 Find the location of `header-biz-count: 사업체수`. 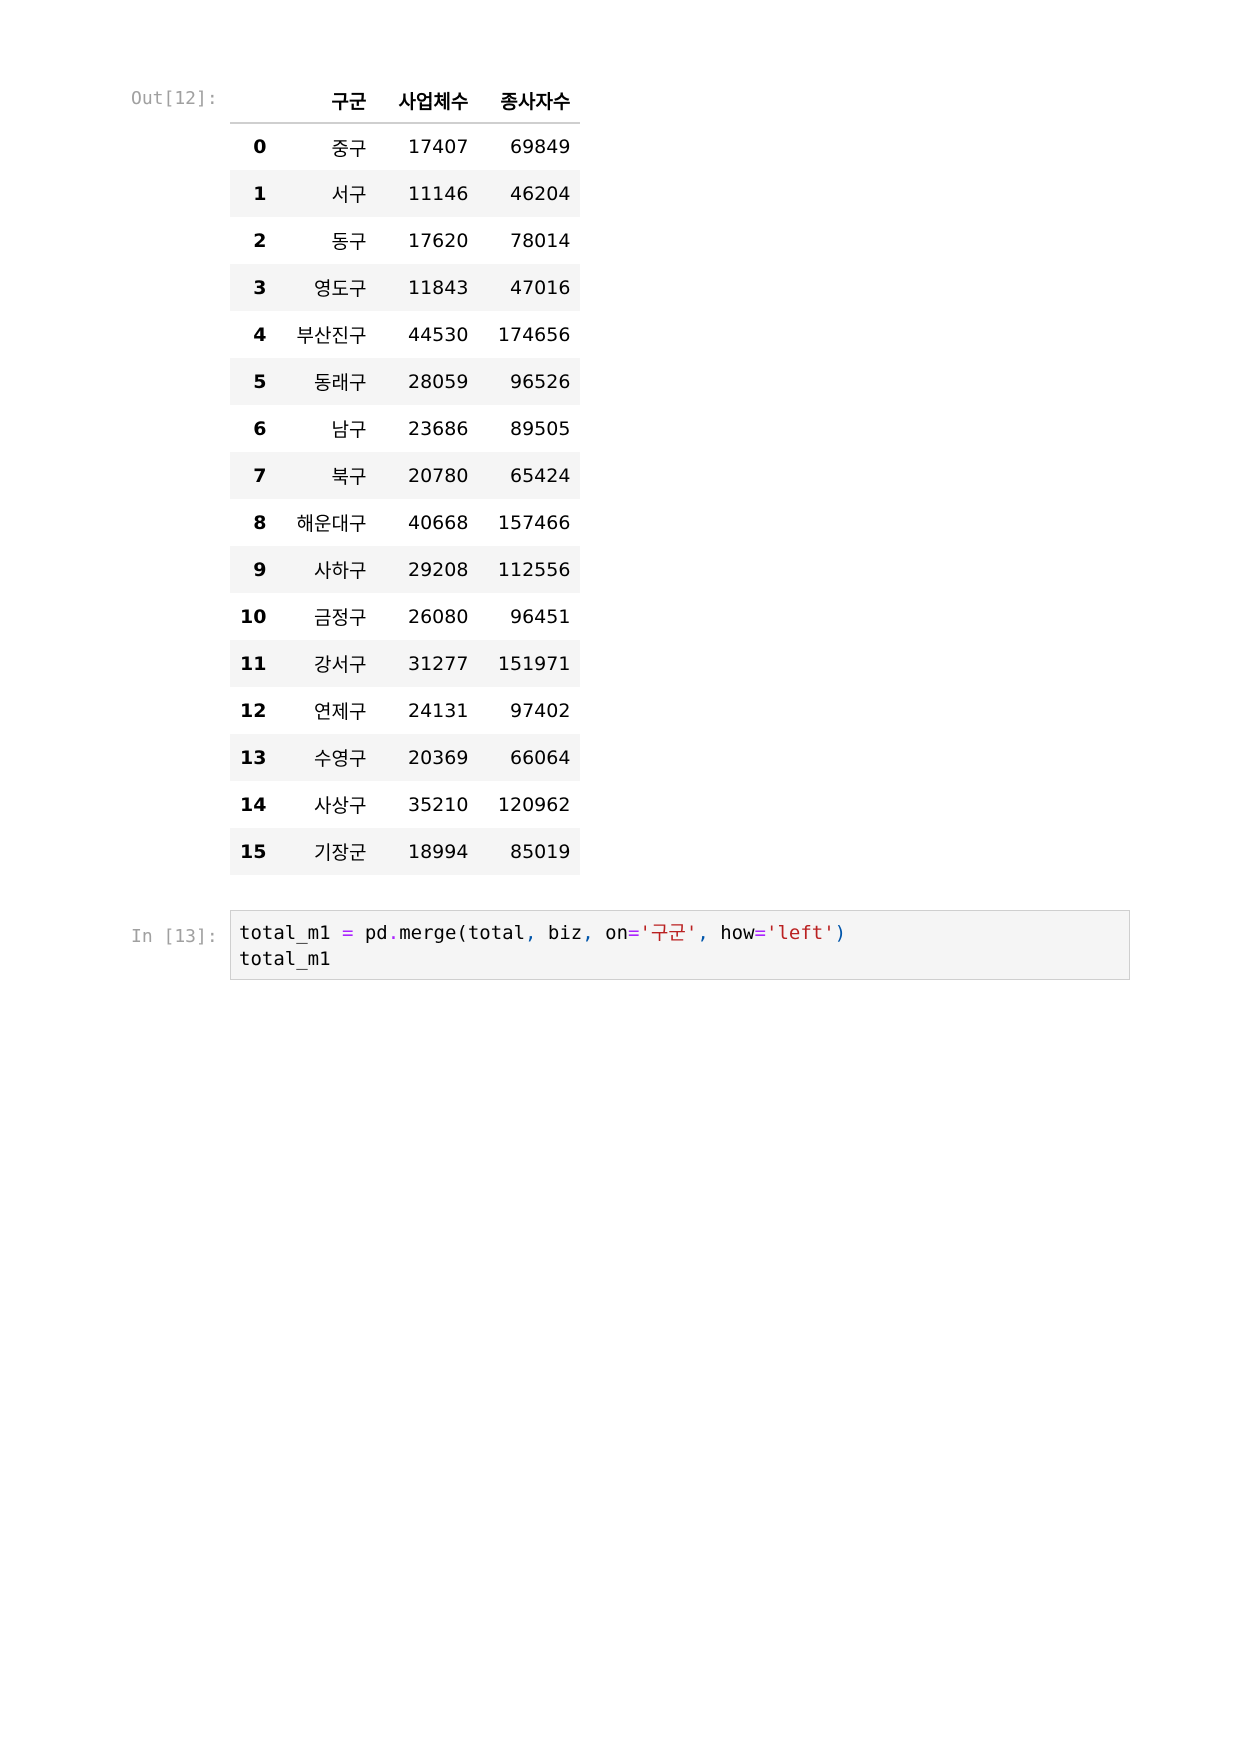

header-biz-count: 사업체수 is located at coordinates (427, 101).